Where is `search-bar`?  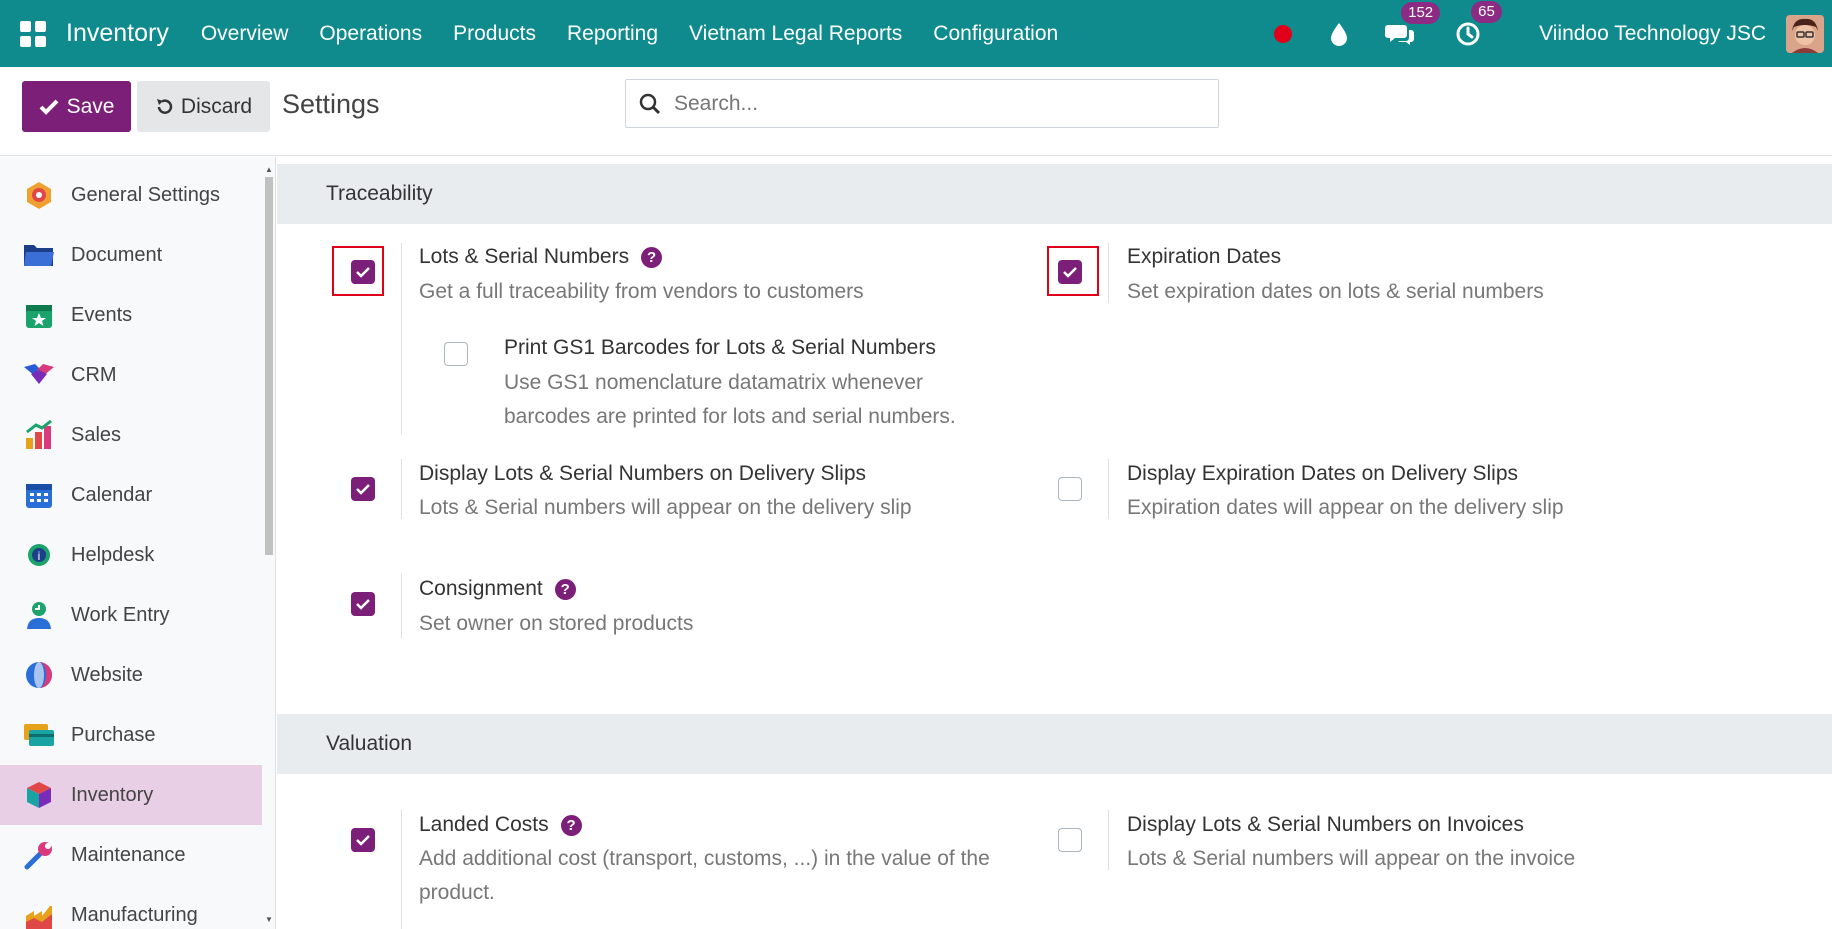
search-bar is located at coordinates (922, 103).